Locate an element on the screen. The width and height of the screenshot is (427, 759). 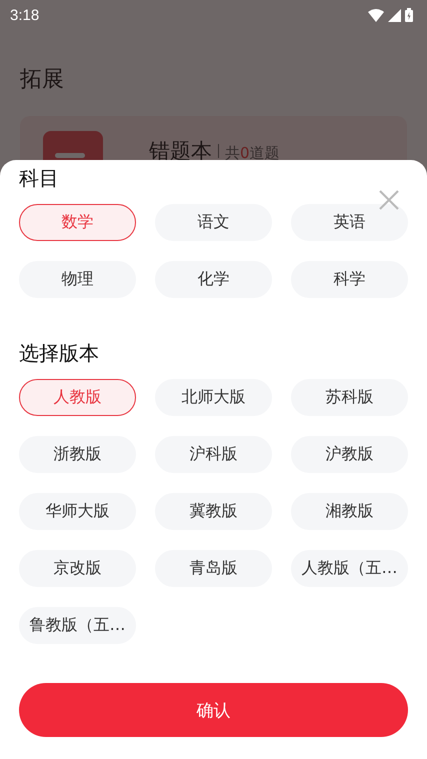
option-chip: 青岛版 is located at coordinates (213, 568).